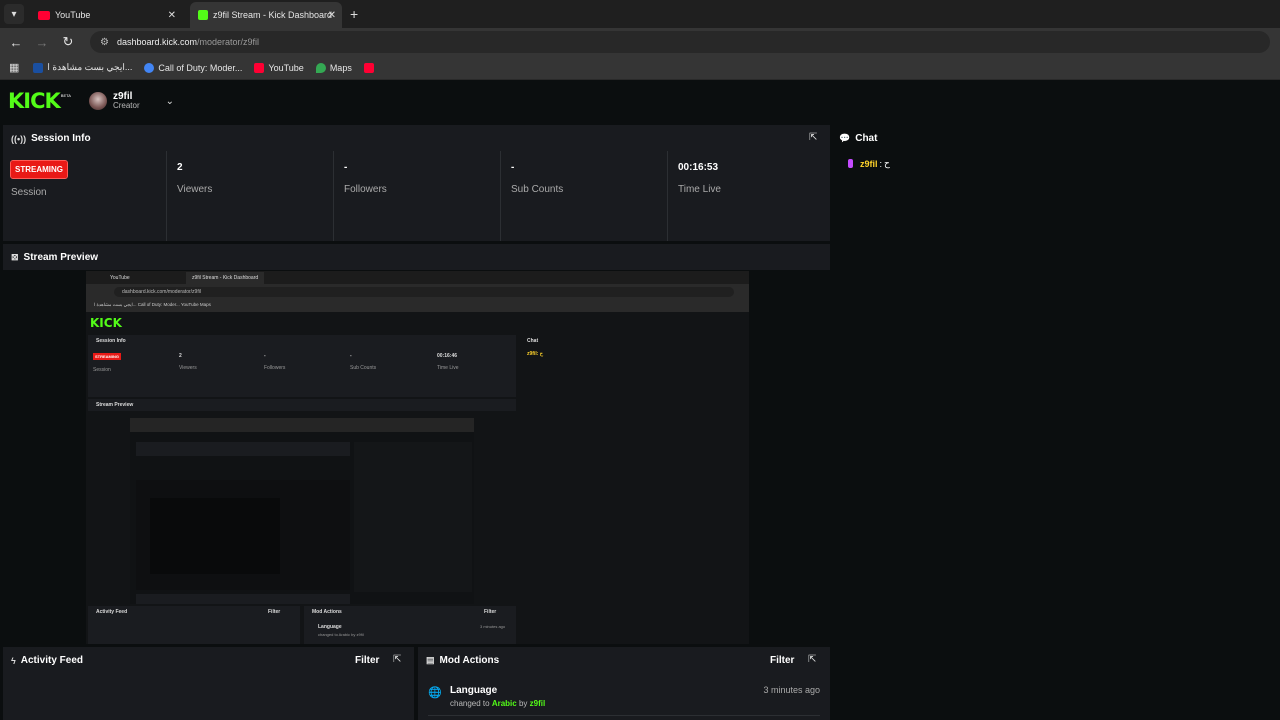  I want to click on nested-chat-panel: Chat z9fil: ح, so click(634, 489).